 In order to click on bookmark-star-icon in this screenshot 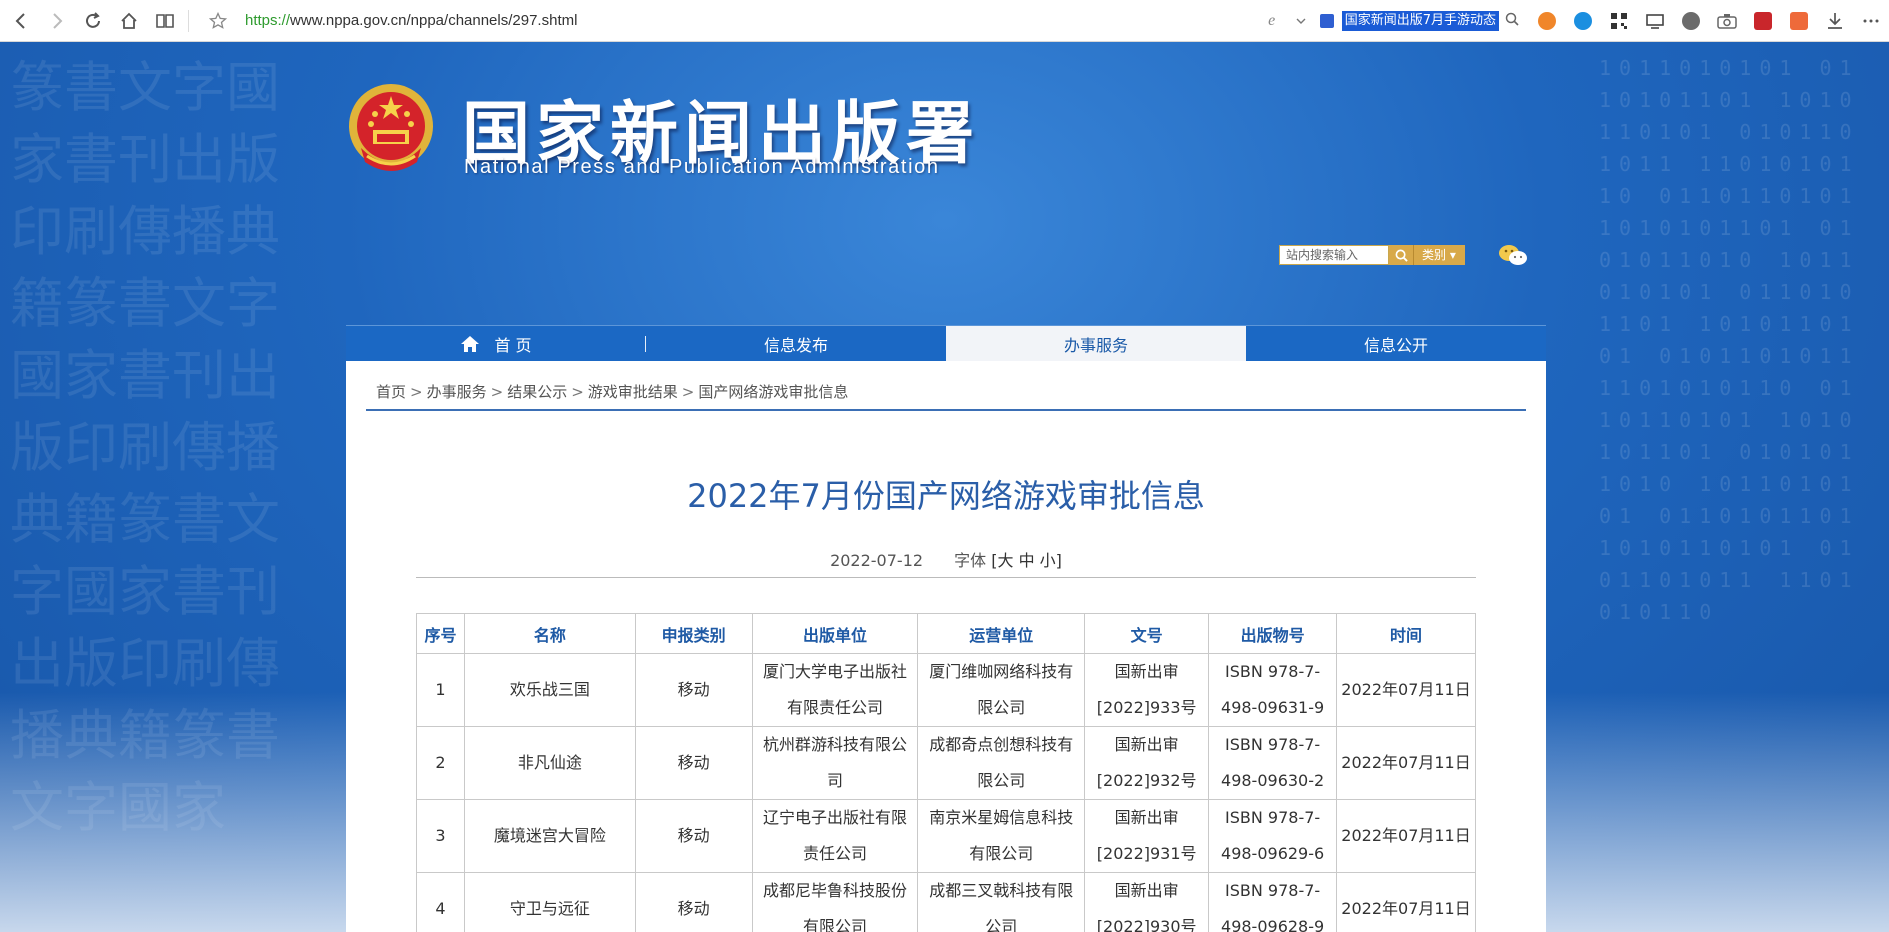, I will do `click(218, 21)`.